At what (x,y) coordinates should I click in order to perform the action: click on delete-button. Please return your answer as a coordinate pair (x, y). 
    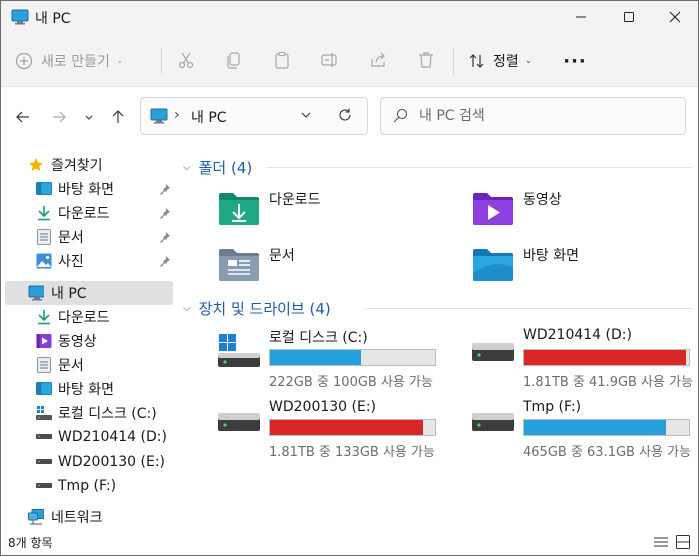
    Looking at the image, I should click on (426, 60).